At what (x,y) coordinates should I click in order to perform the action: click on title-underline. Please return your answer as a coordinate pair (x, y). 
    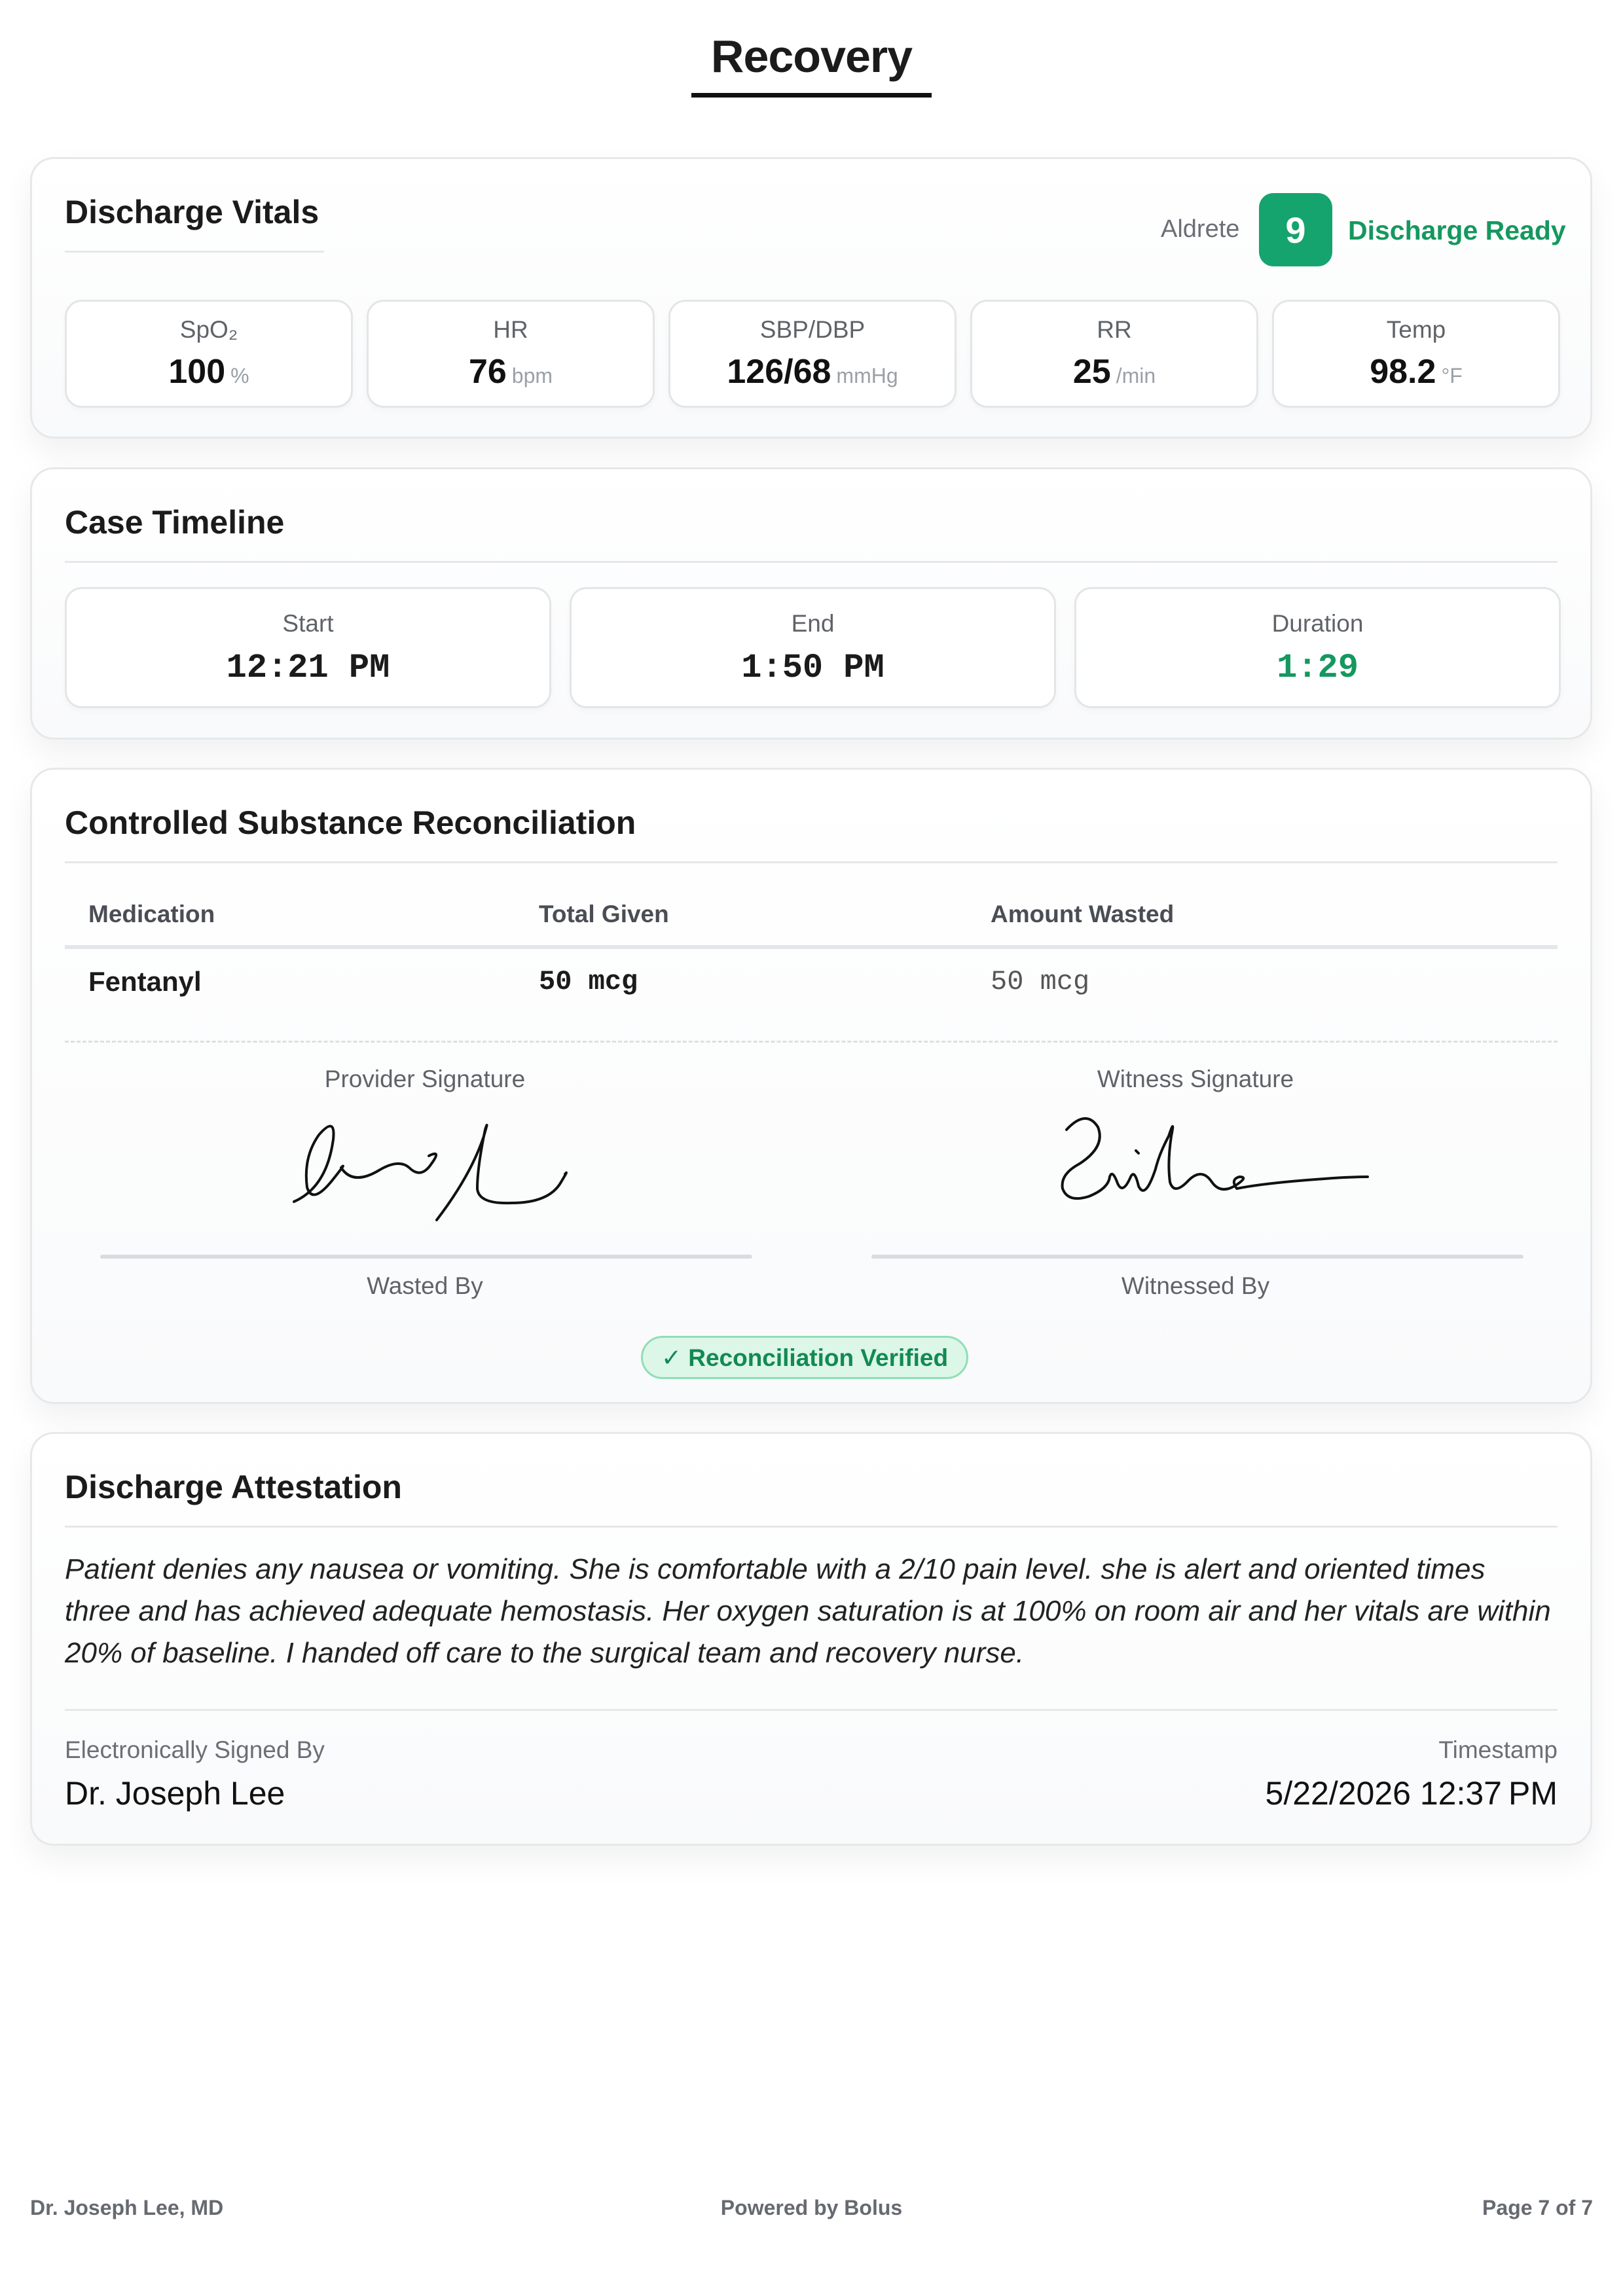
    Looking at the image, I should click on (194, 252).